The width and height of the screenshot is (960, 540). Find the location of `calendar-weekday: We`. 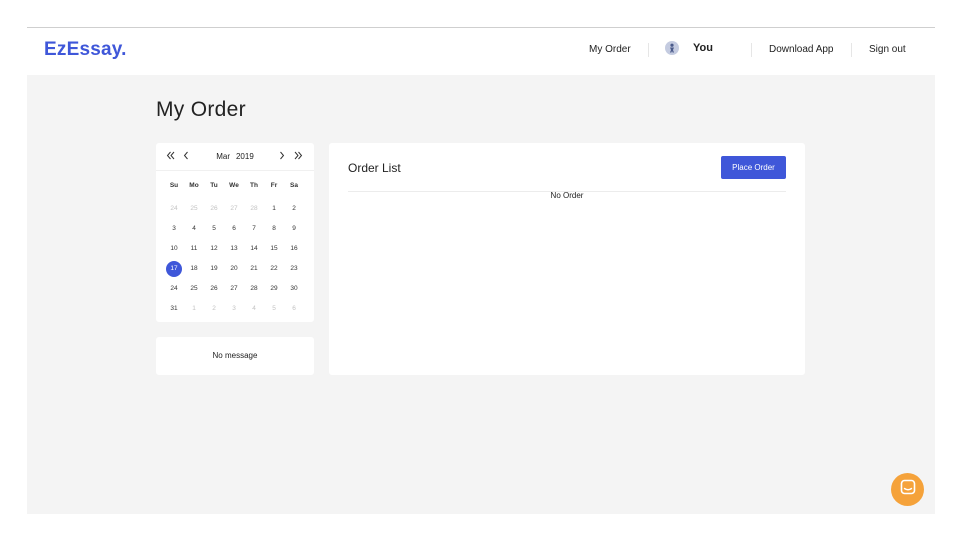

calendar-weekday: We is located at coordinates (234, 185).